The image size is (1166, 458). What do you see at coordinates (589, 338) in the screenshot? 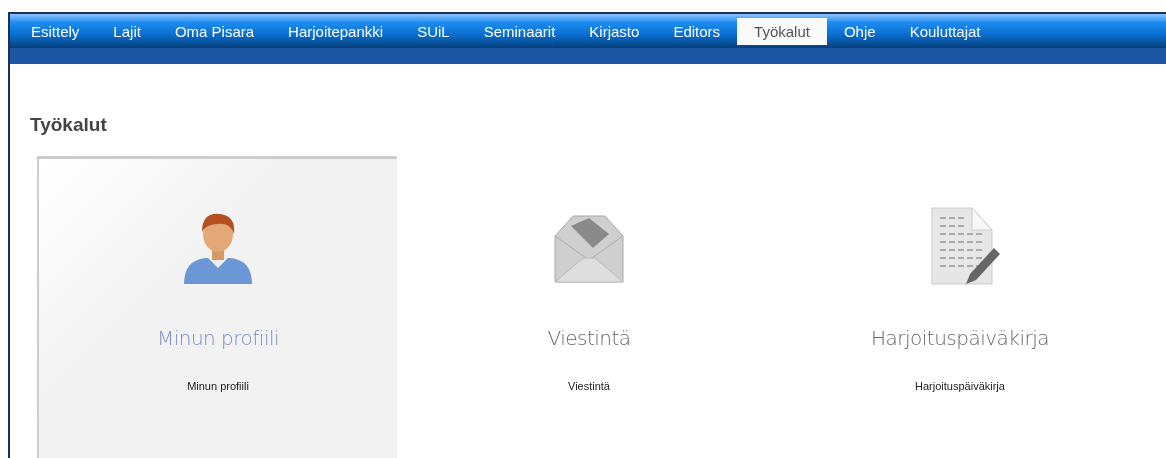
I see `tool-title: Viestintä` at bounding box center [589, 338].